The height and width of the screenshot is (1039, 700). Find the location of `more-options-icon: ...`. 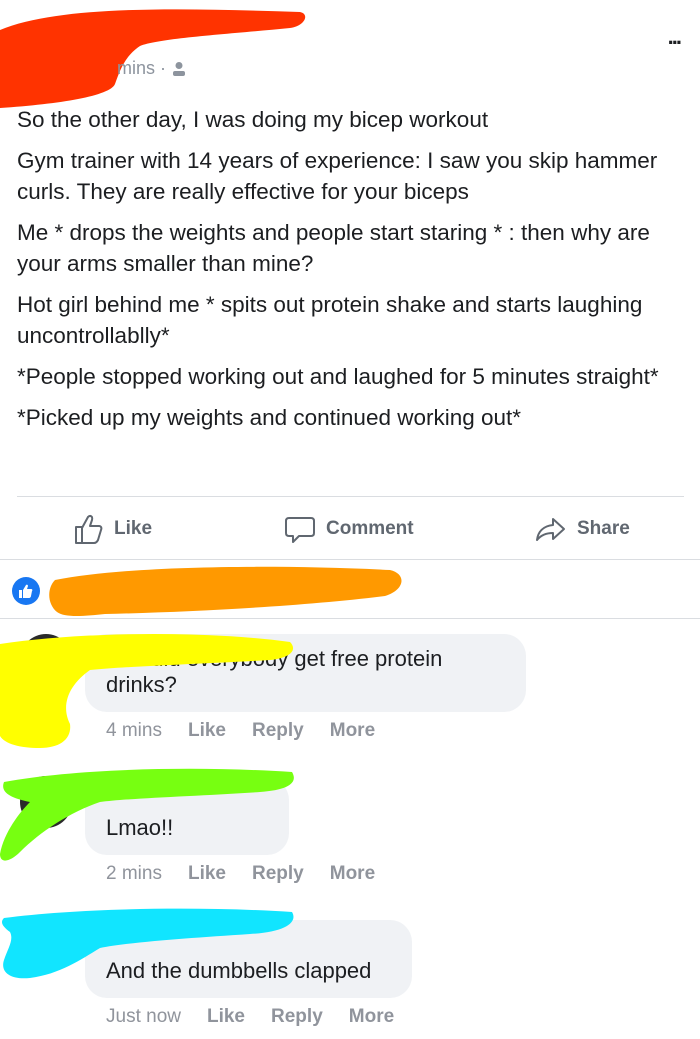

more-options-icon: ... is located at coordinates (675, 37).